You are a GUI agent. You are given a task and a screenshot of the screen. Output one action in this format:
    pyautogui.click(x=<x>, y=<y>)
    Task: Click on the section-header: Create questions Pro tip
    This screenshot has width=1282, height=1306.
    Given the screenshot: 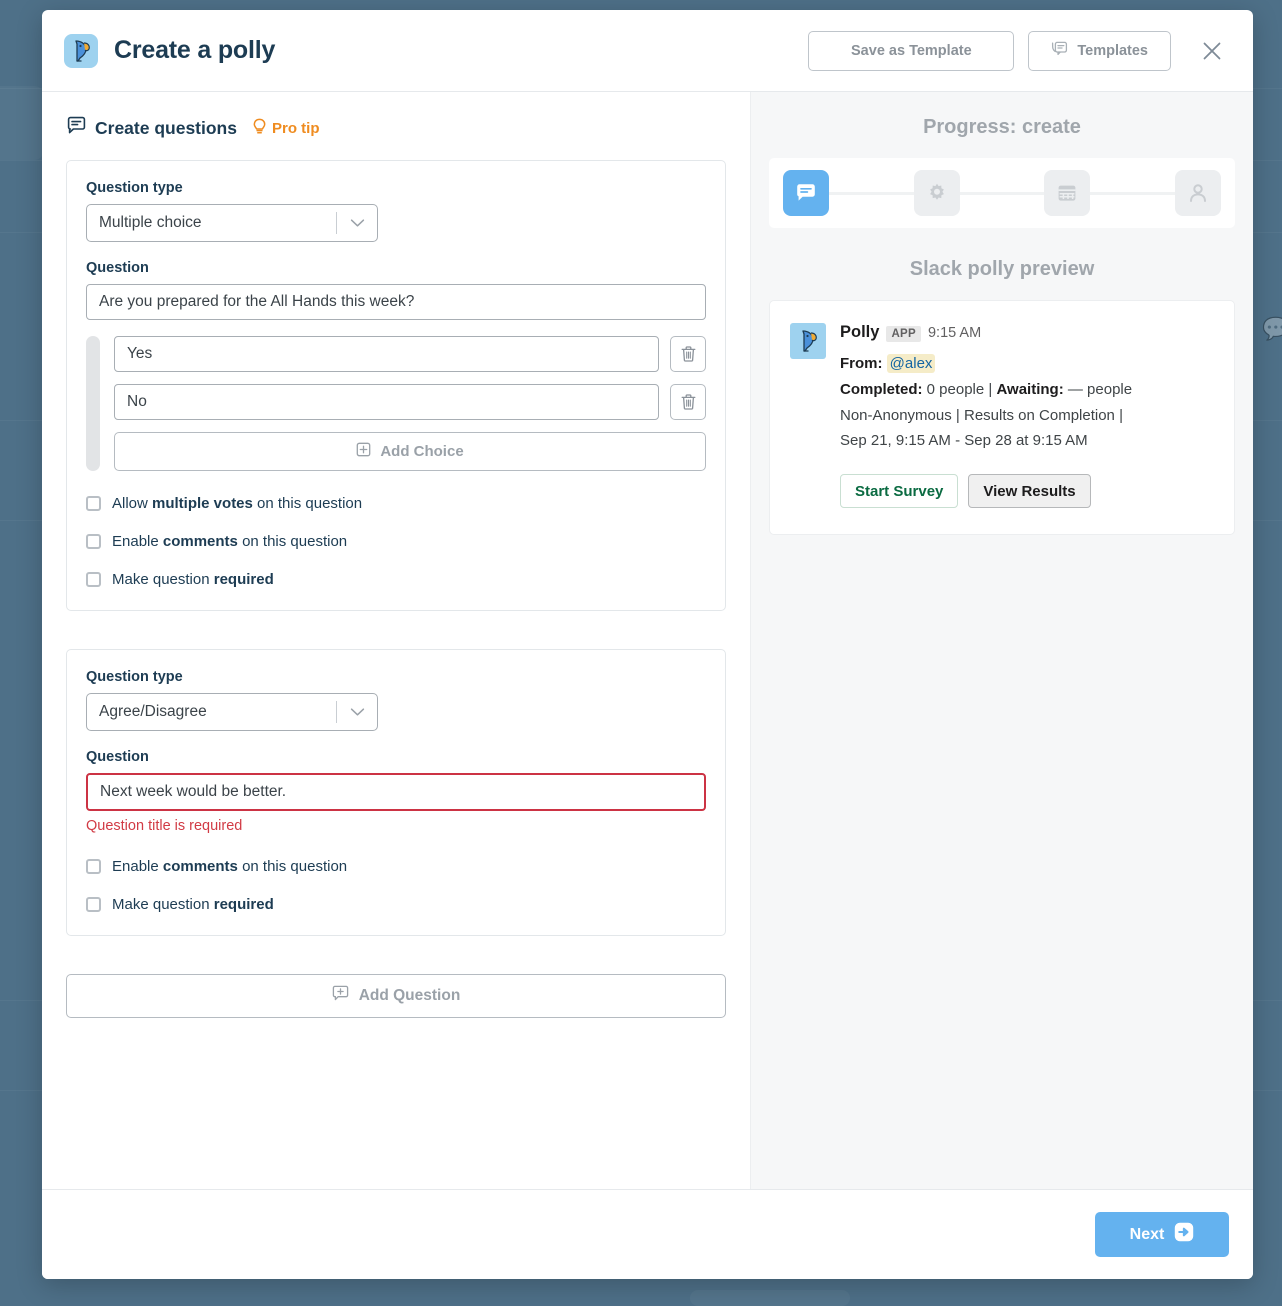 What is the action you would take?
    pyautogui.click(x=396, y=128)
    